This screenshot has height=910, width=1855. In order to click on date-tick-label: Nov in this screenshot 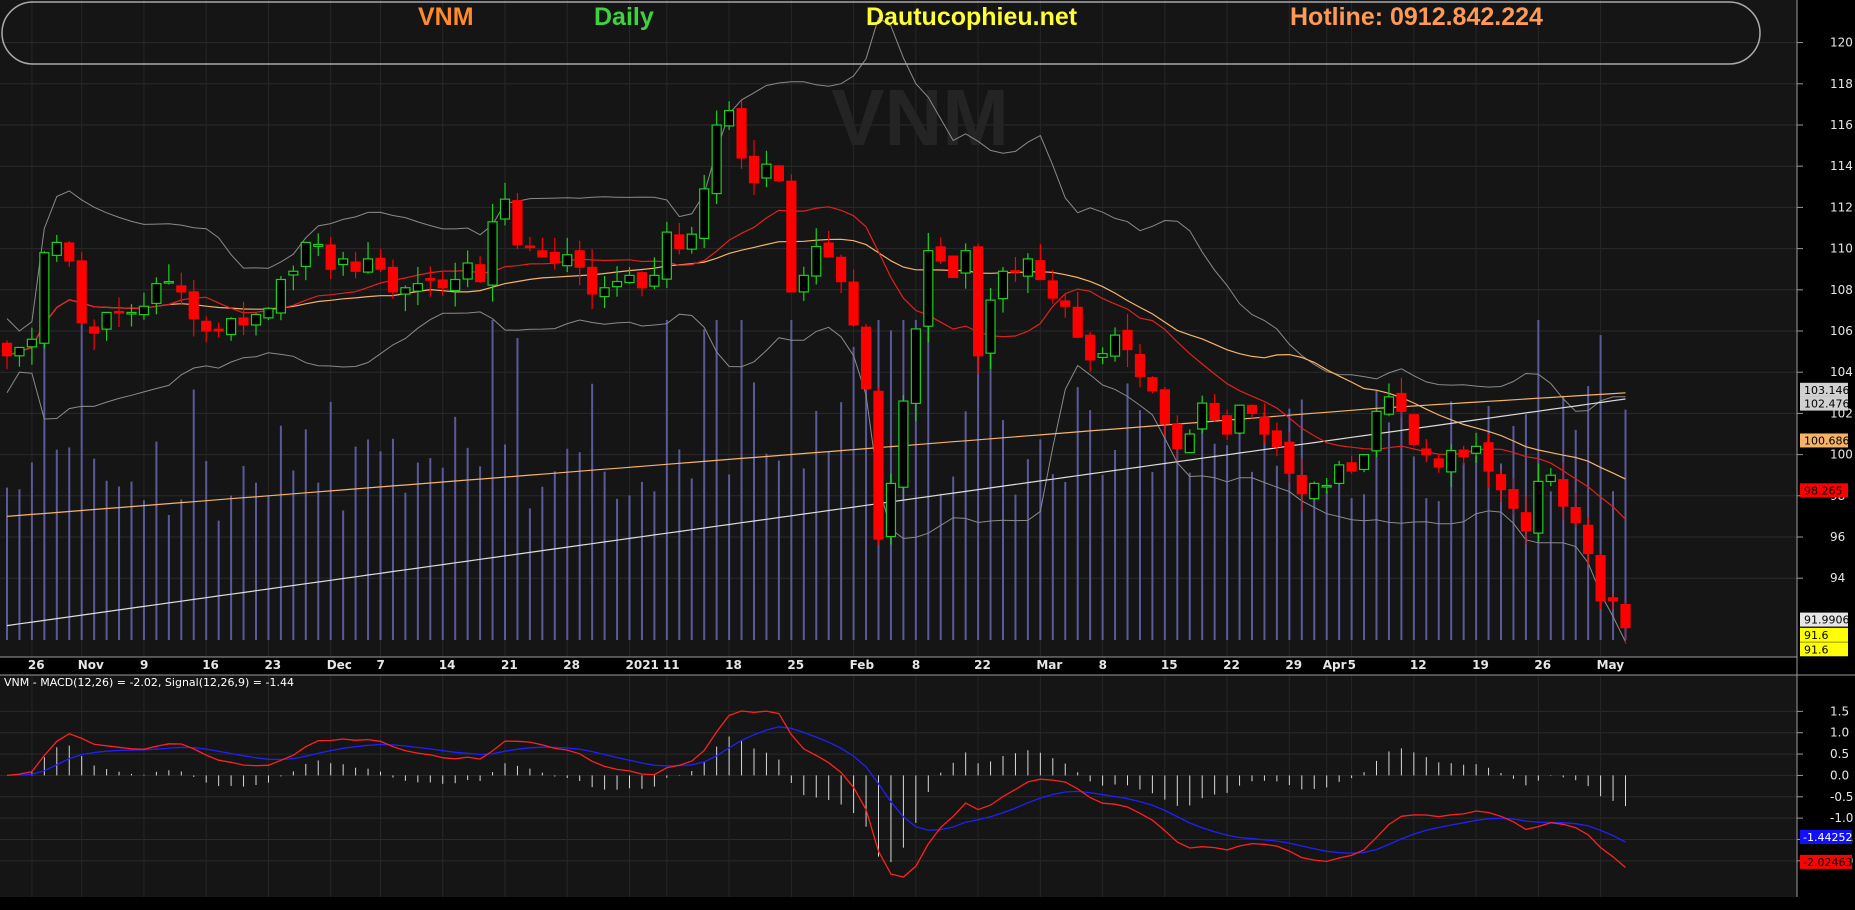, I will do `click(91, 665)`.